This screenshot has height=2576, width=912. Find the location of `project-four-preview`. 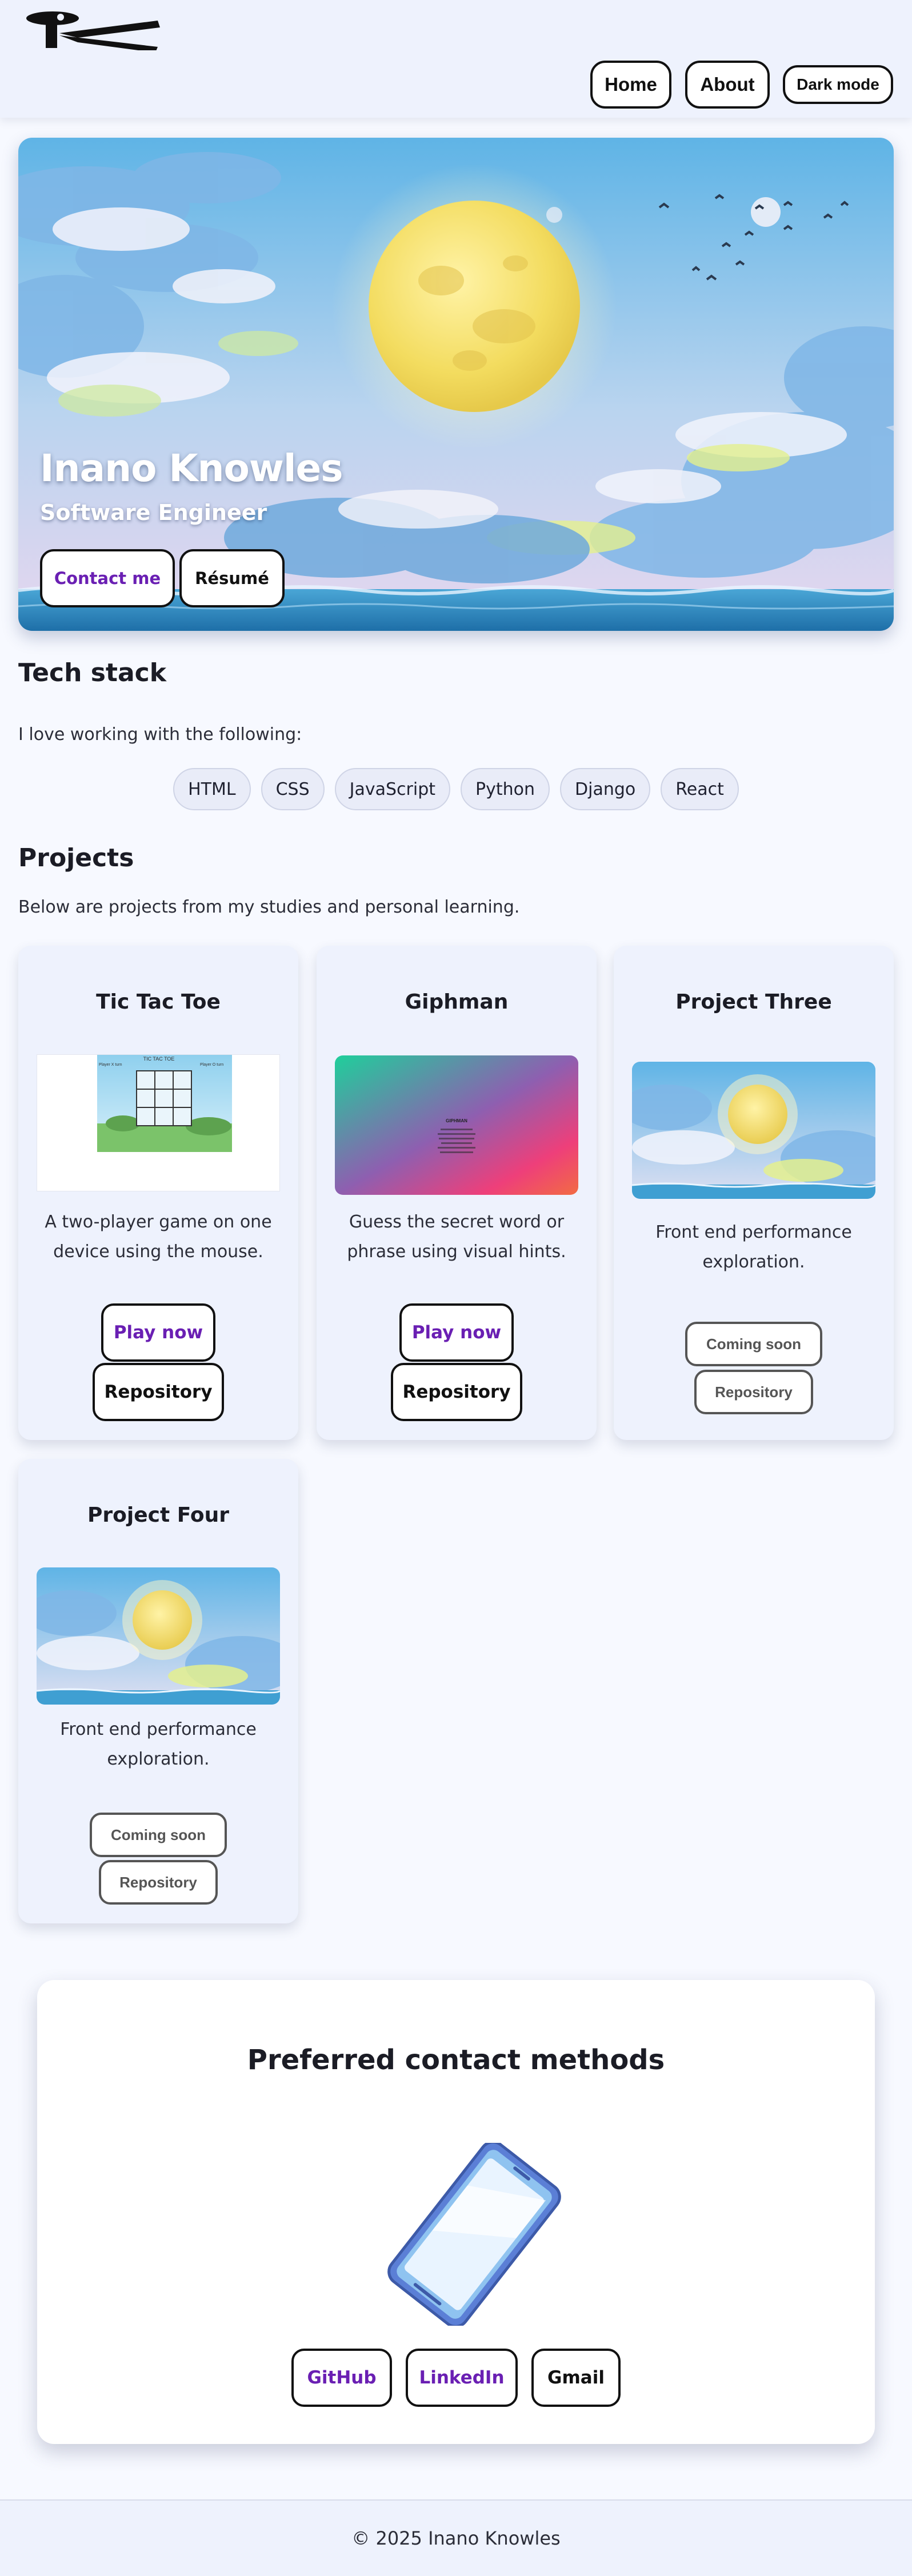

project-four-preview is located at coordinates (158, 1636).